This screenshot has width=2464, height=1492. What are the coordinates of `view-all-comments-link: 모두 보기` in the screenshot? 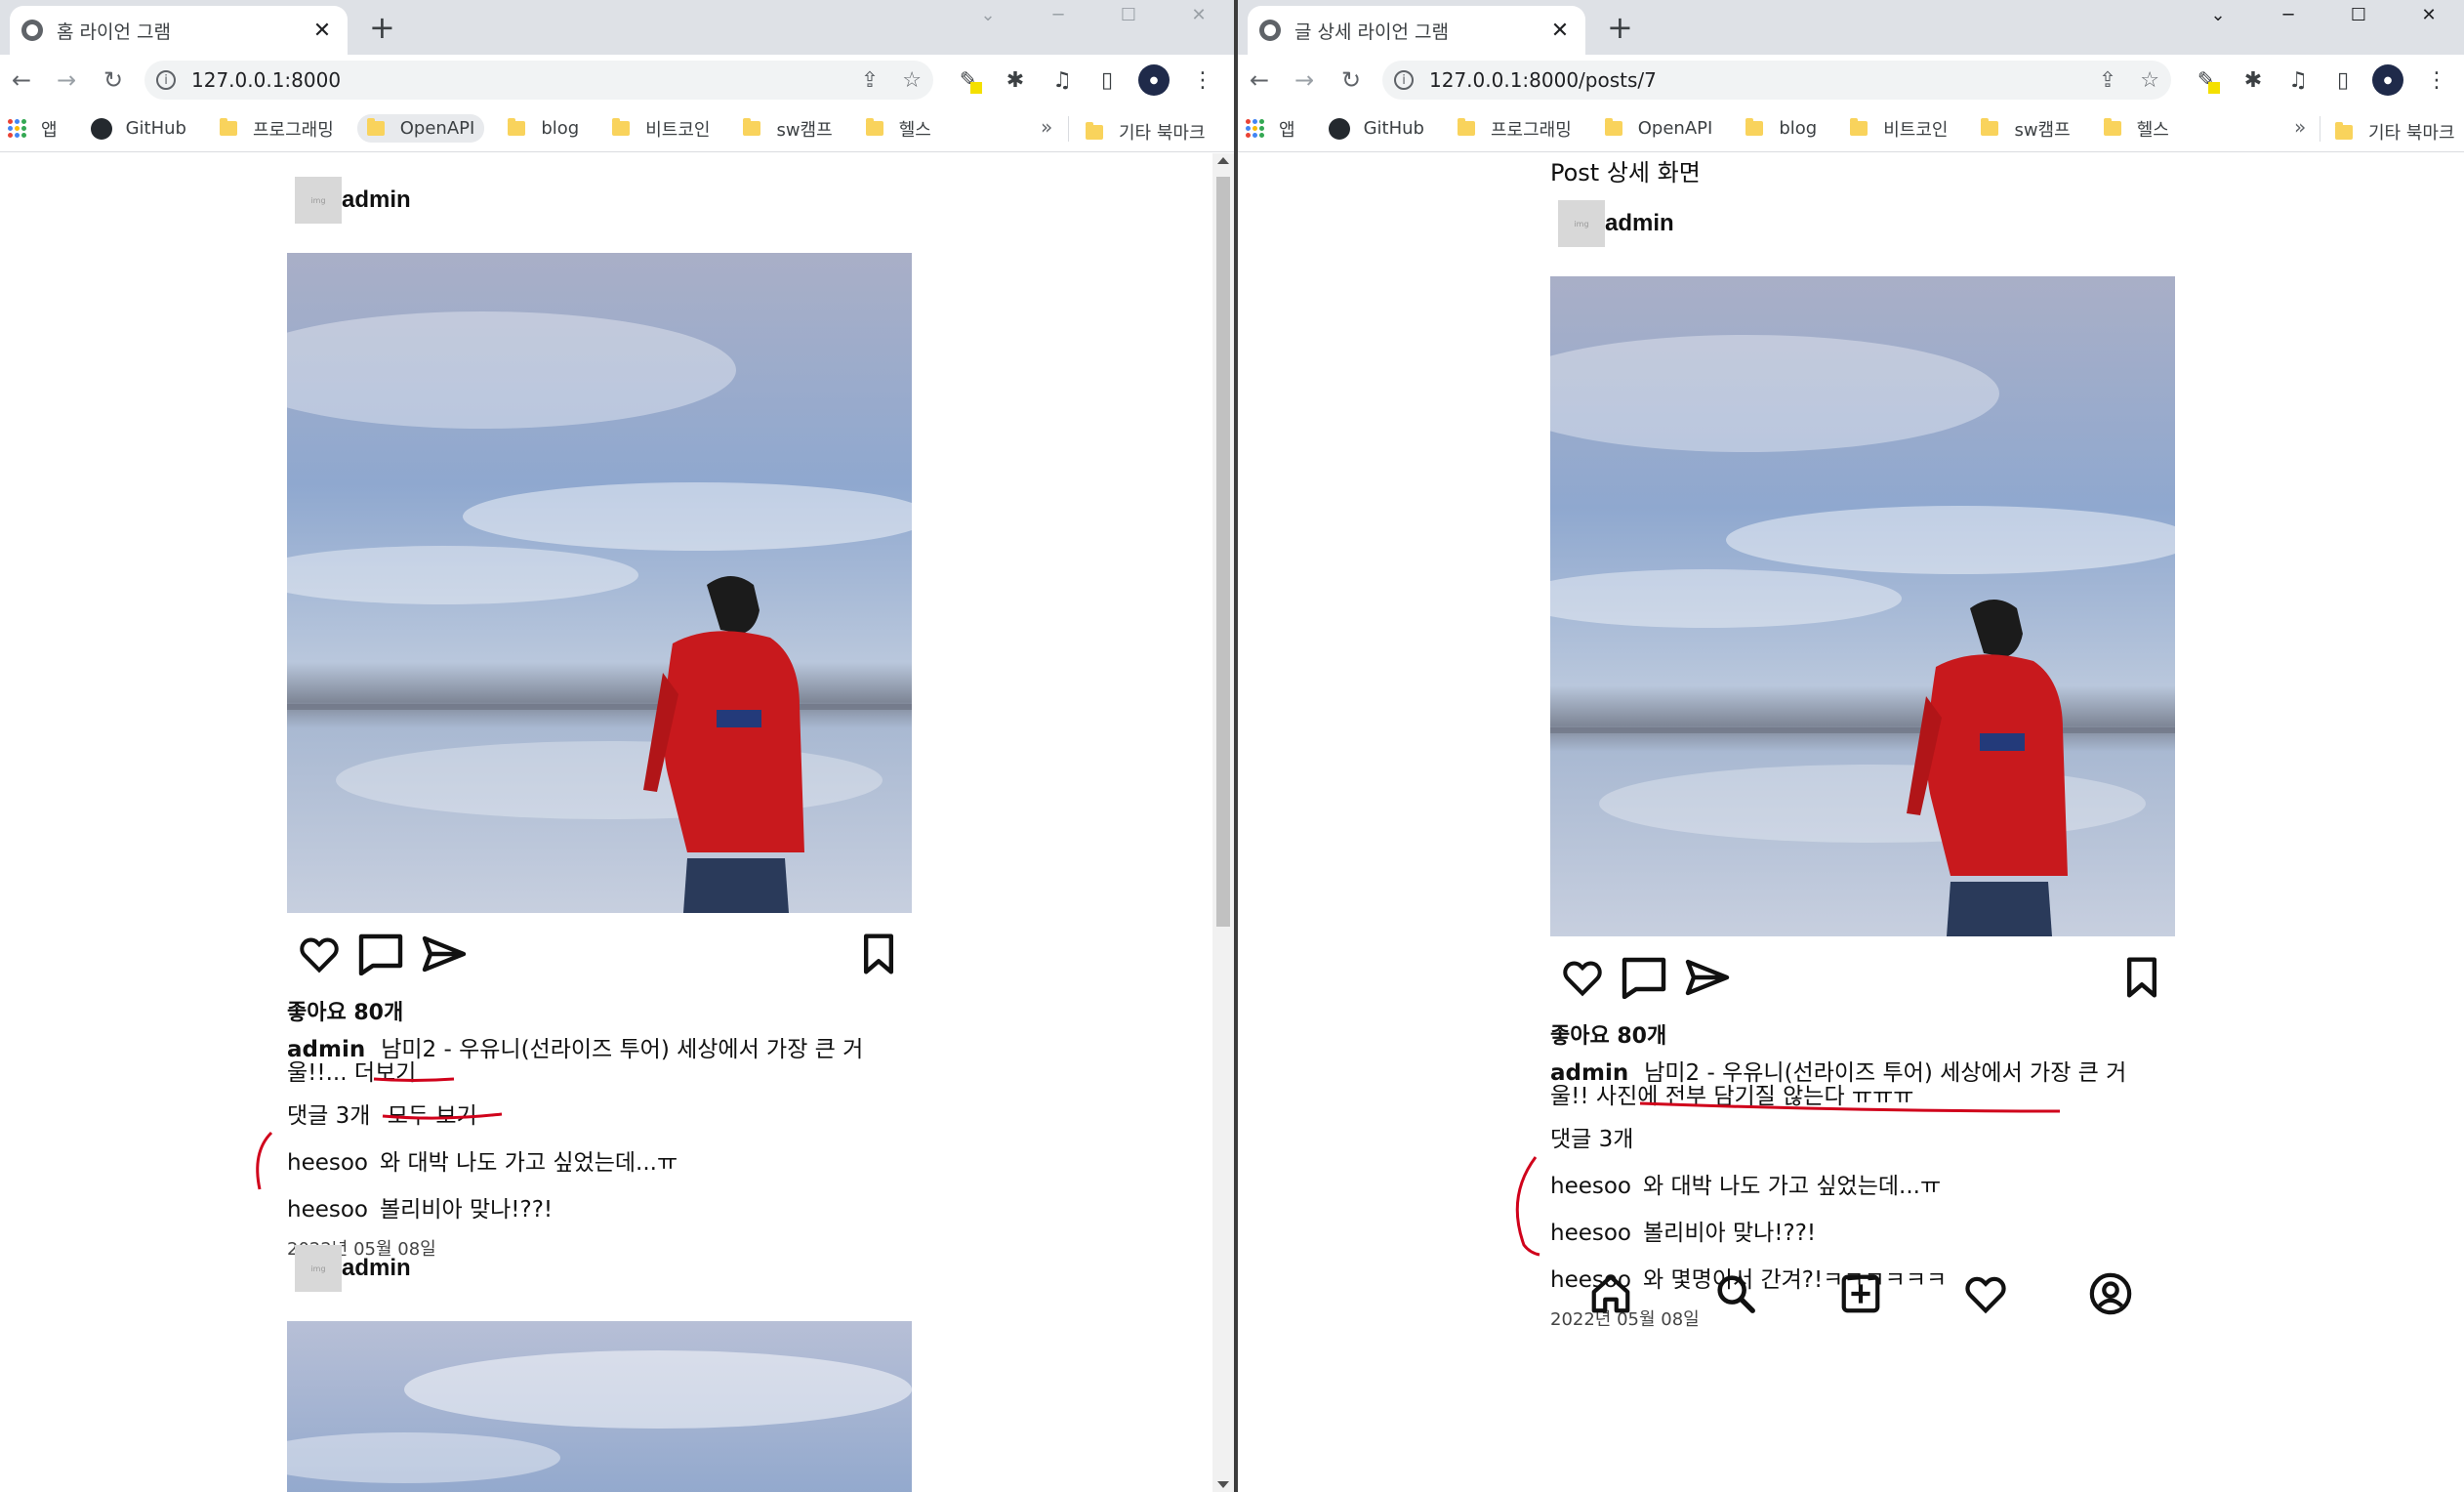 It's located at (432, 1116).